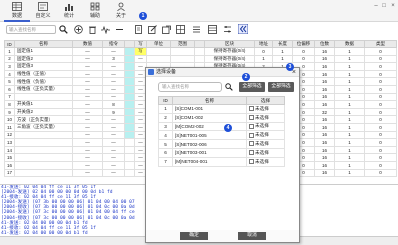 This screenshot has width=398, height=245. What do you see at coordinates (95, 11) in the screenshot?
I see `tab-assist: 辅助` at bounding box center [95, 11].